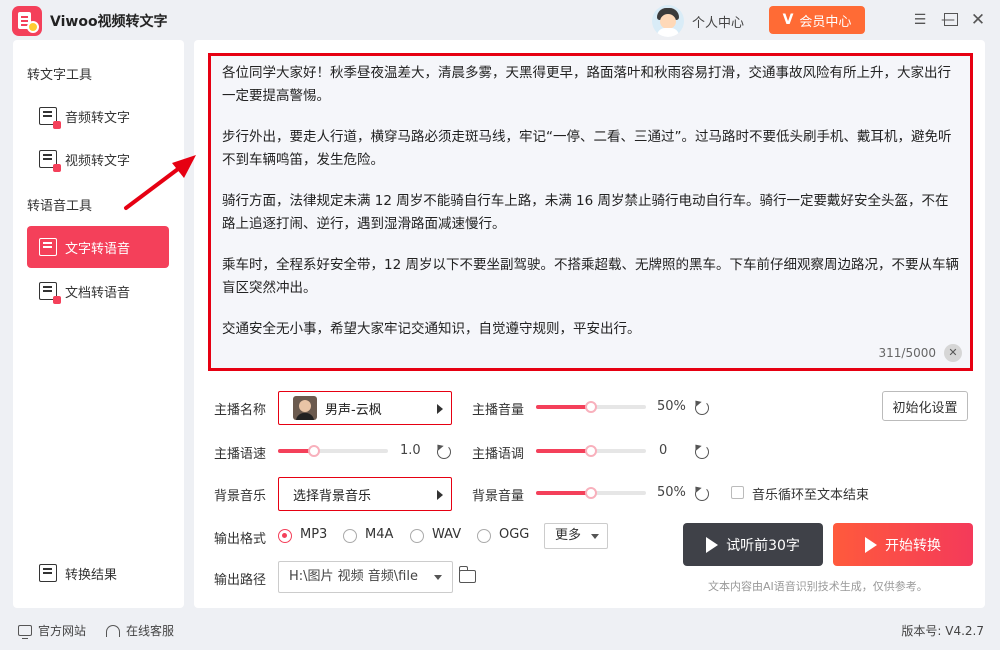 The width and height of the screenshot is (1000, 650). I want to click on sidebar-item-label: 文档转语音, so click(98, 293).